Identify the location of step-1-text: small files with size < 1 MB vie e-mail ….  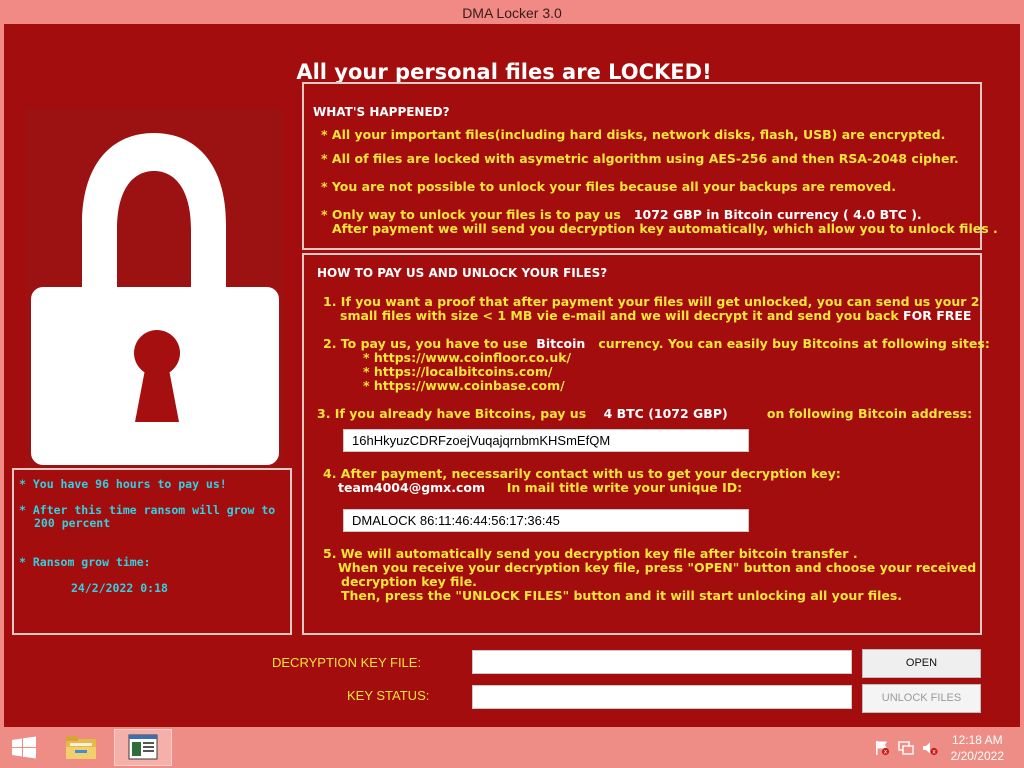
(619, 315).